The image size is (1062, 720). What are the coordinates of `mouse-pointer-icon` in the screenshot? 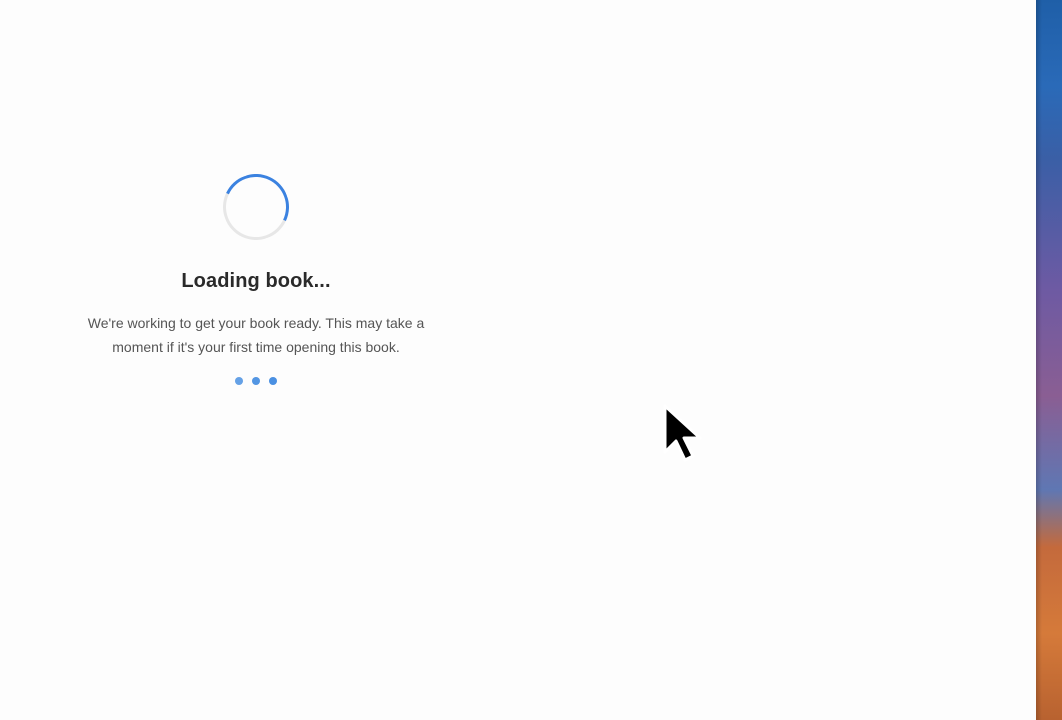 It's located at (682, 433).